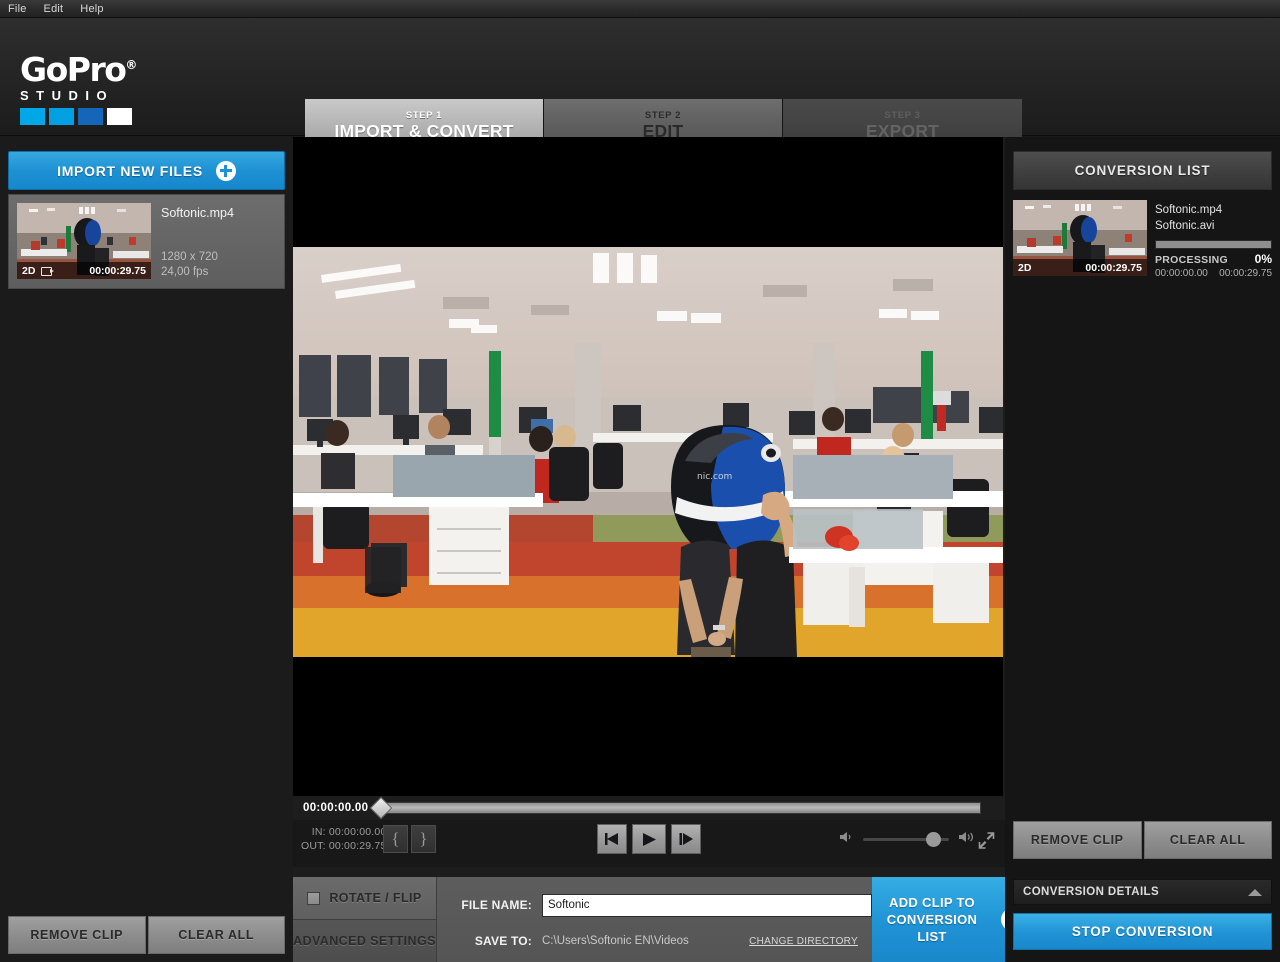  I want to click on volume-max-icon, so click(966, 839).